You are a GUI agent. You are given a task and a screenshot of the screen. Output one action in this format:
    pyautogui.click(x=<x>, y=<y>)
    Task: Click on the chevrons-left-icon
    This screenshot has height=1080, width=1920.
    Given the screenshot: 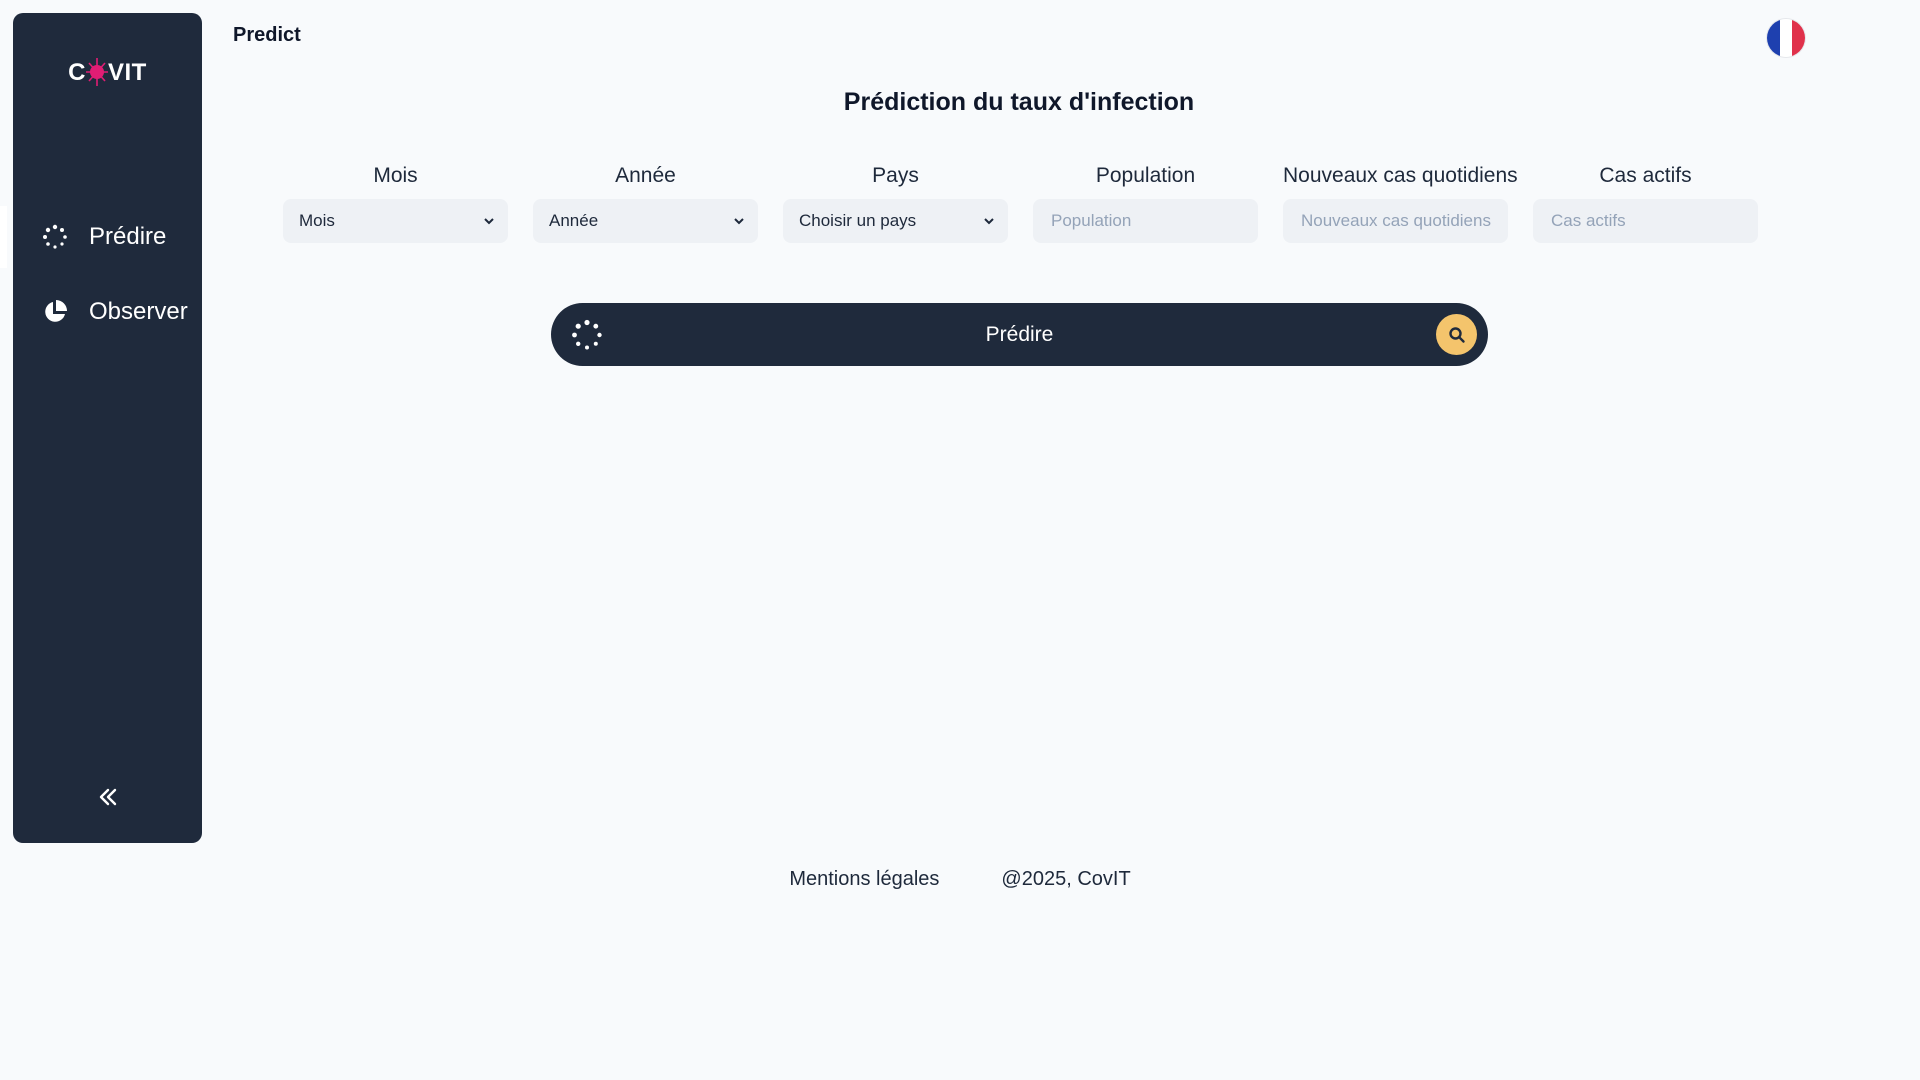 What is the action you would take?
    pyautogui.click(x=108, y=799)
    